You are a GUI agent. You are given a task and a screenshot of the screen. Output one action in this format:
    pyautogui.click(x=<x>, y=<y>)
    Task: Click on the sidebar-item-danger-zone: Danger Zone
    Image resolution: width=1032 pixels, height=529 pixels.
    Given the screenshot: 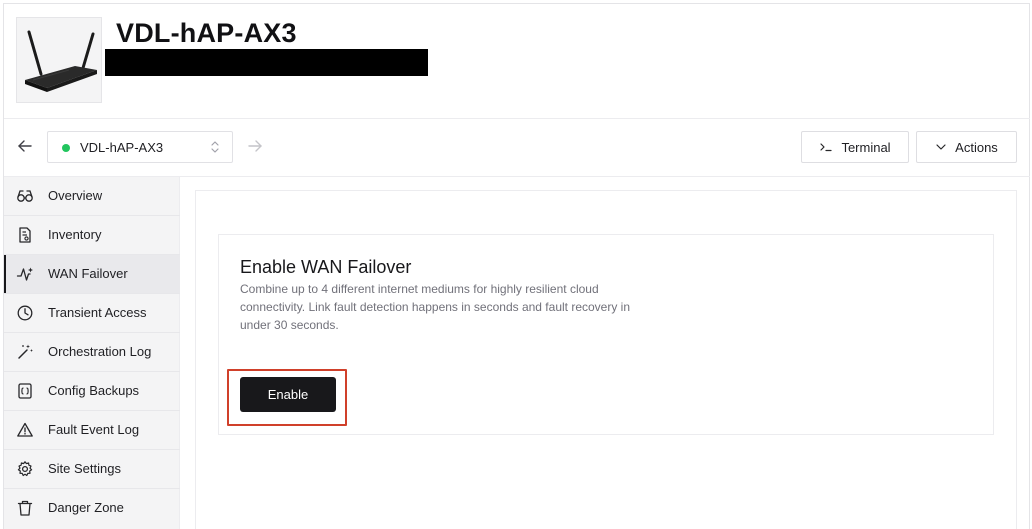 What is the action you would take?
    pyautogui.click(x=92, y=508)
    